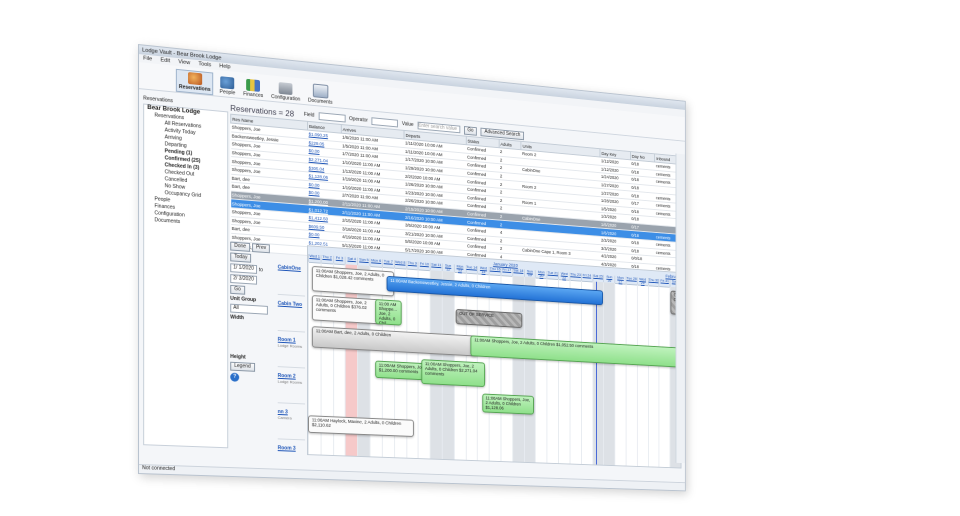  I want to click on reservations-button: Reservations, so click(194, 82).